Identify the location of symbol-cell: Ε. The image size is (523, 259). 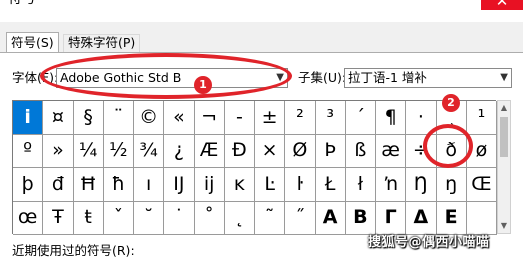
(451, 218).